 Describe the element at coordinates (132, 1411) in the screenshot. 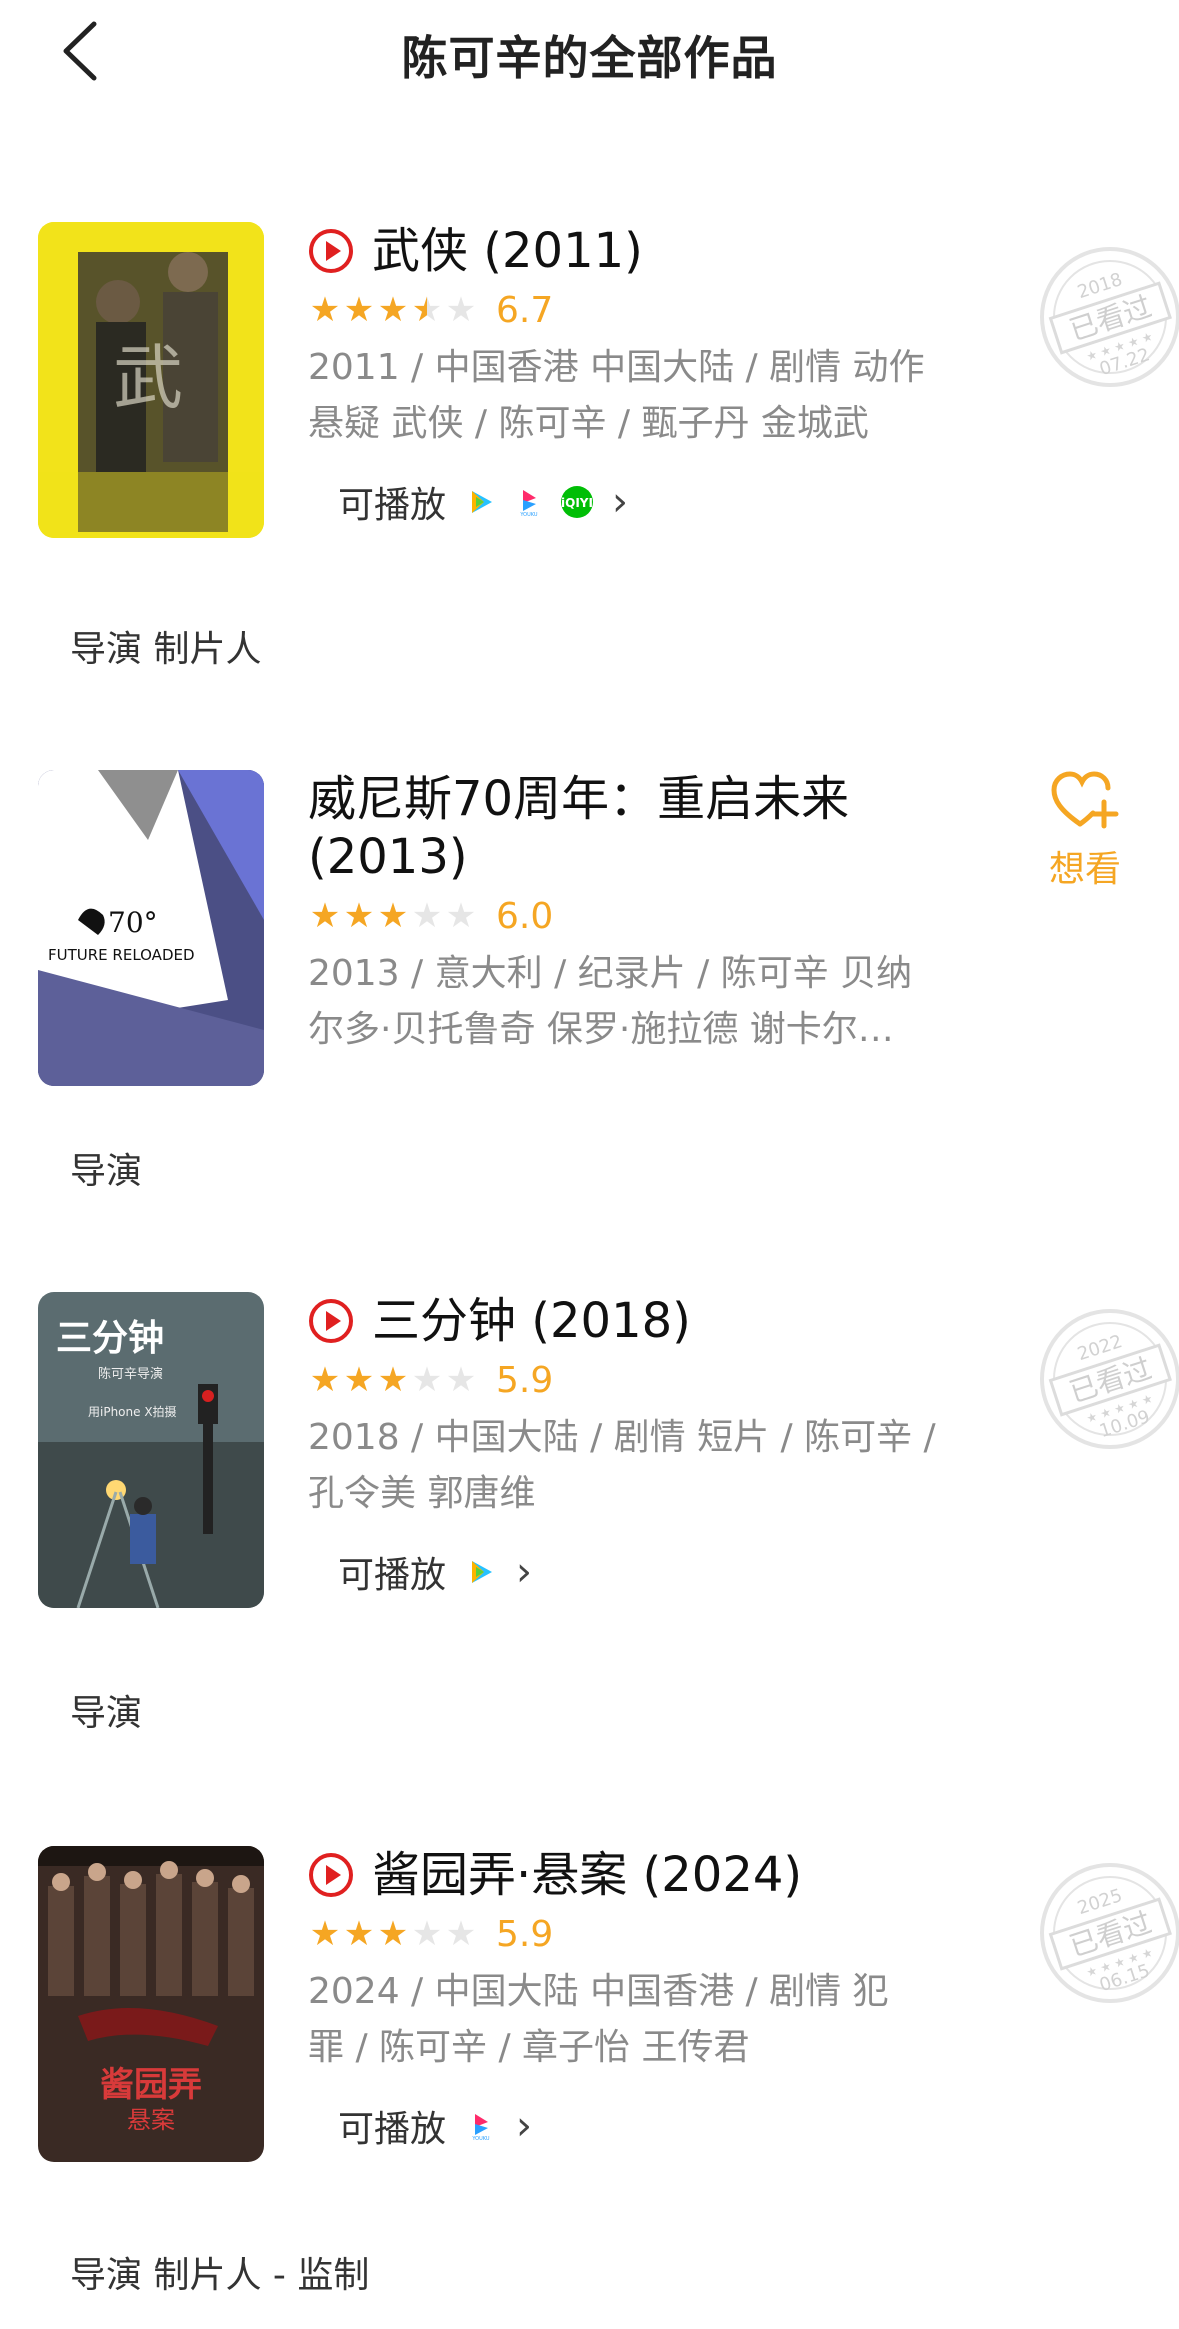

I see `poster-sub: 用iPhone X拍摄` at that location.